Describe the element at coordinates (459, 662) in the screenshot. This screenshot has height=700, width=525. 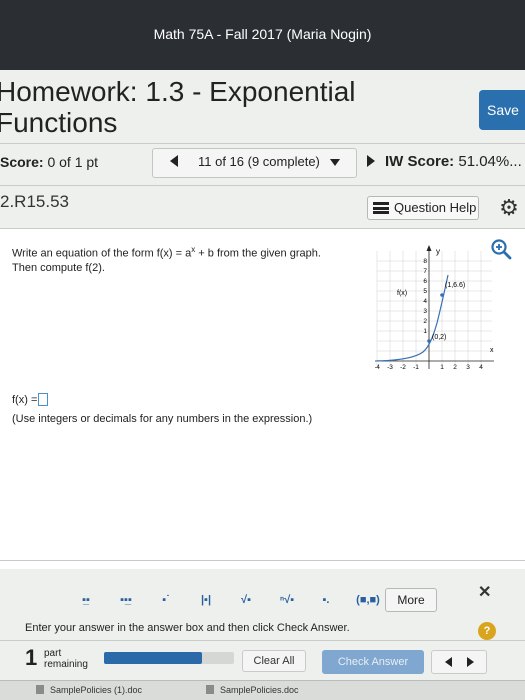
I see `part-pager` at that location.